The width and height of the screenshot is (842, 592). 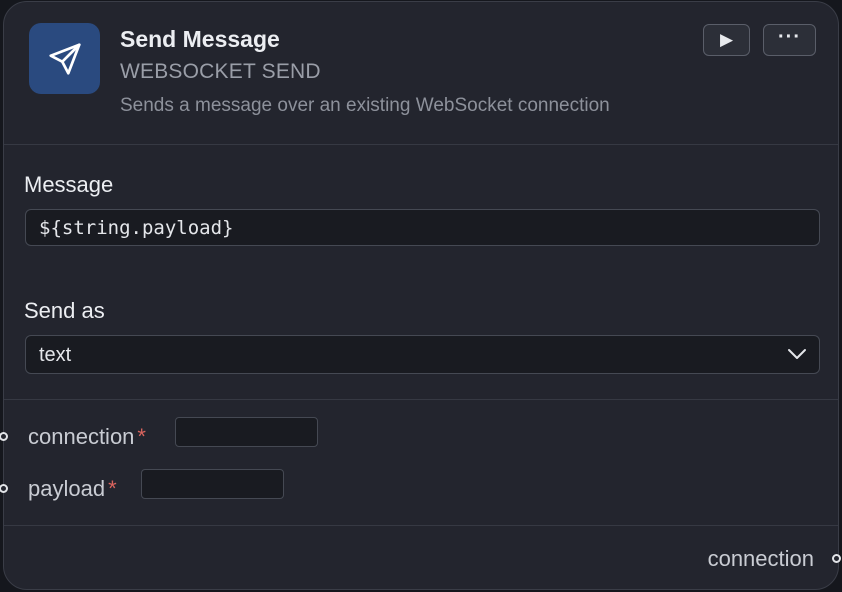 I want to click on input-port-connection-field, so click(x=246, y=432).